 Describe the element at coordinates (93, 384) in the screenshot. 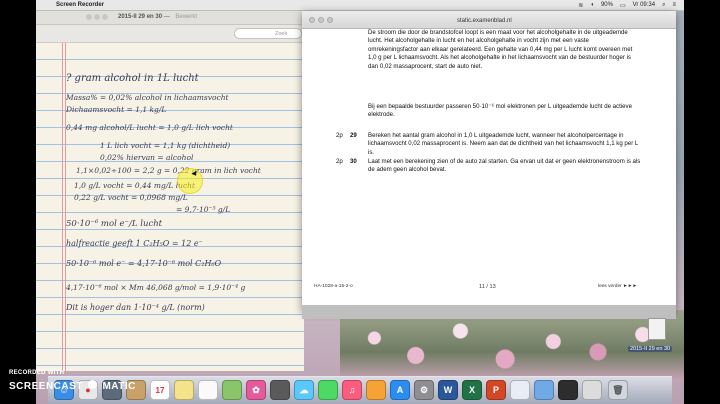

I see `recorder-logo-icon` at that location.